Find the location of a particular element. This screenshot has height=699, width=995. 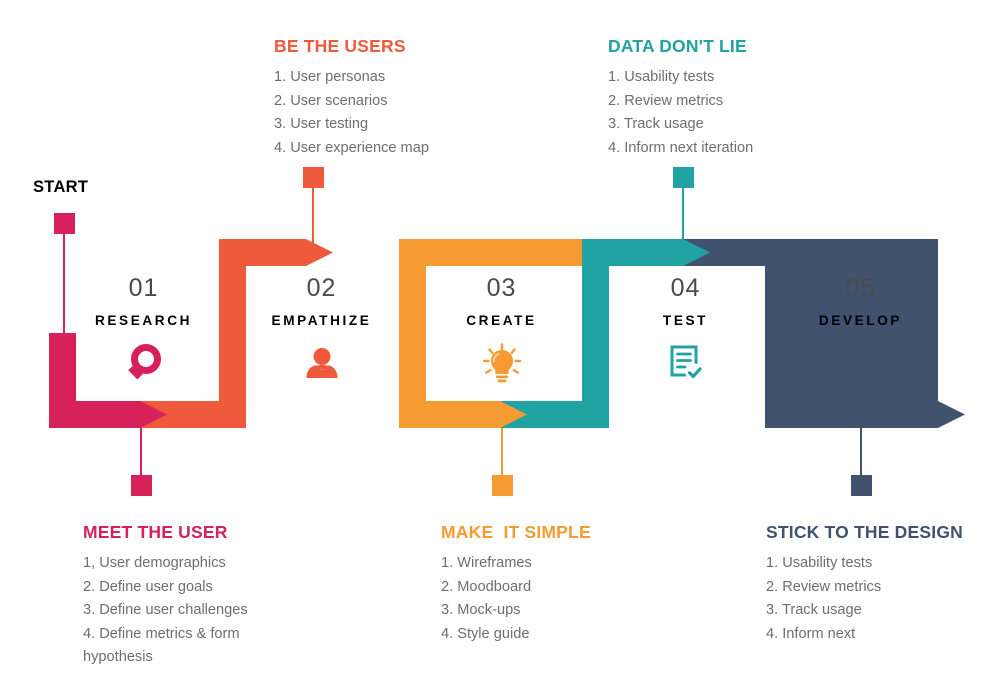

step-number-02: 02 is located at coordinates (321, 288).